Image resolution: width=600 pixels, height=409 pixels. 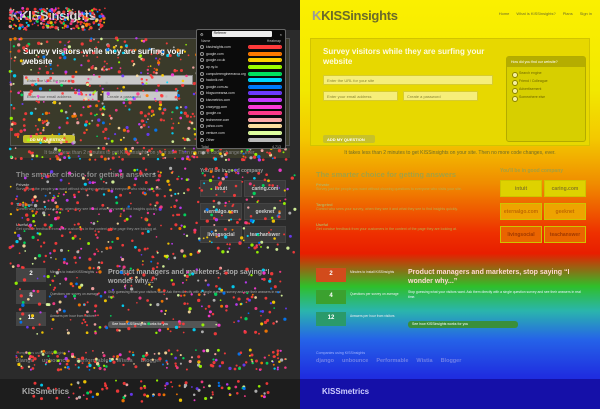 What do you see at coordinates (221, 234) in the screenshot?
I see `logo-livingsocial: livingsocial` at bounding box center [221, 234].